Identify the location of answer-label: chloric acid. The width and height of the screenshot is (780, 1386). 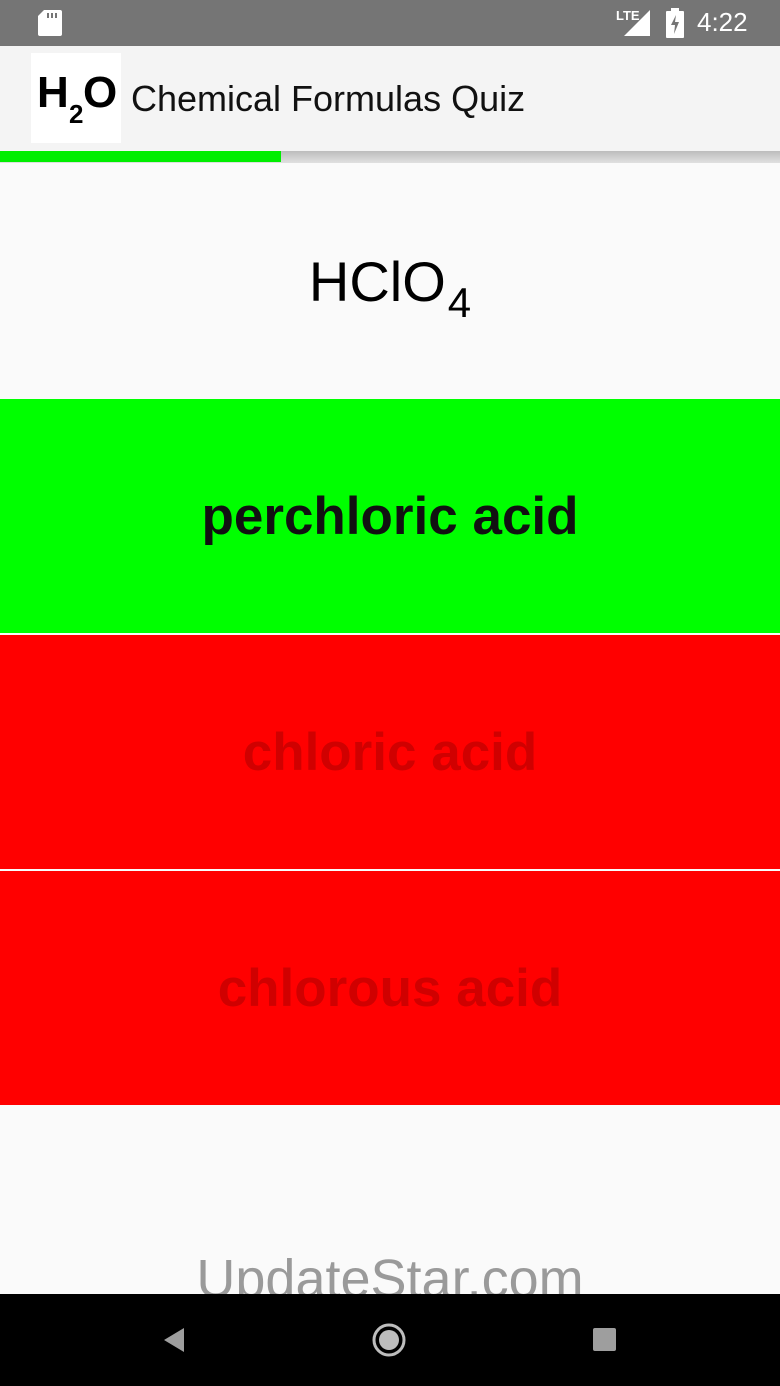
(390, 752).